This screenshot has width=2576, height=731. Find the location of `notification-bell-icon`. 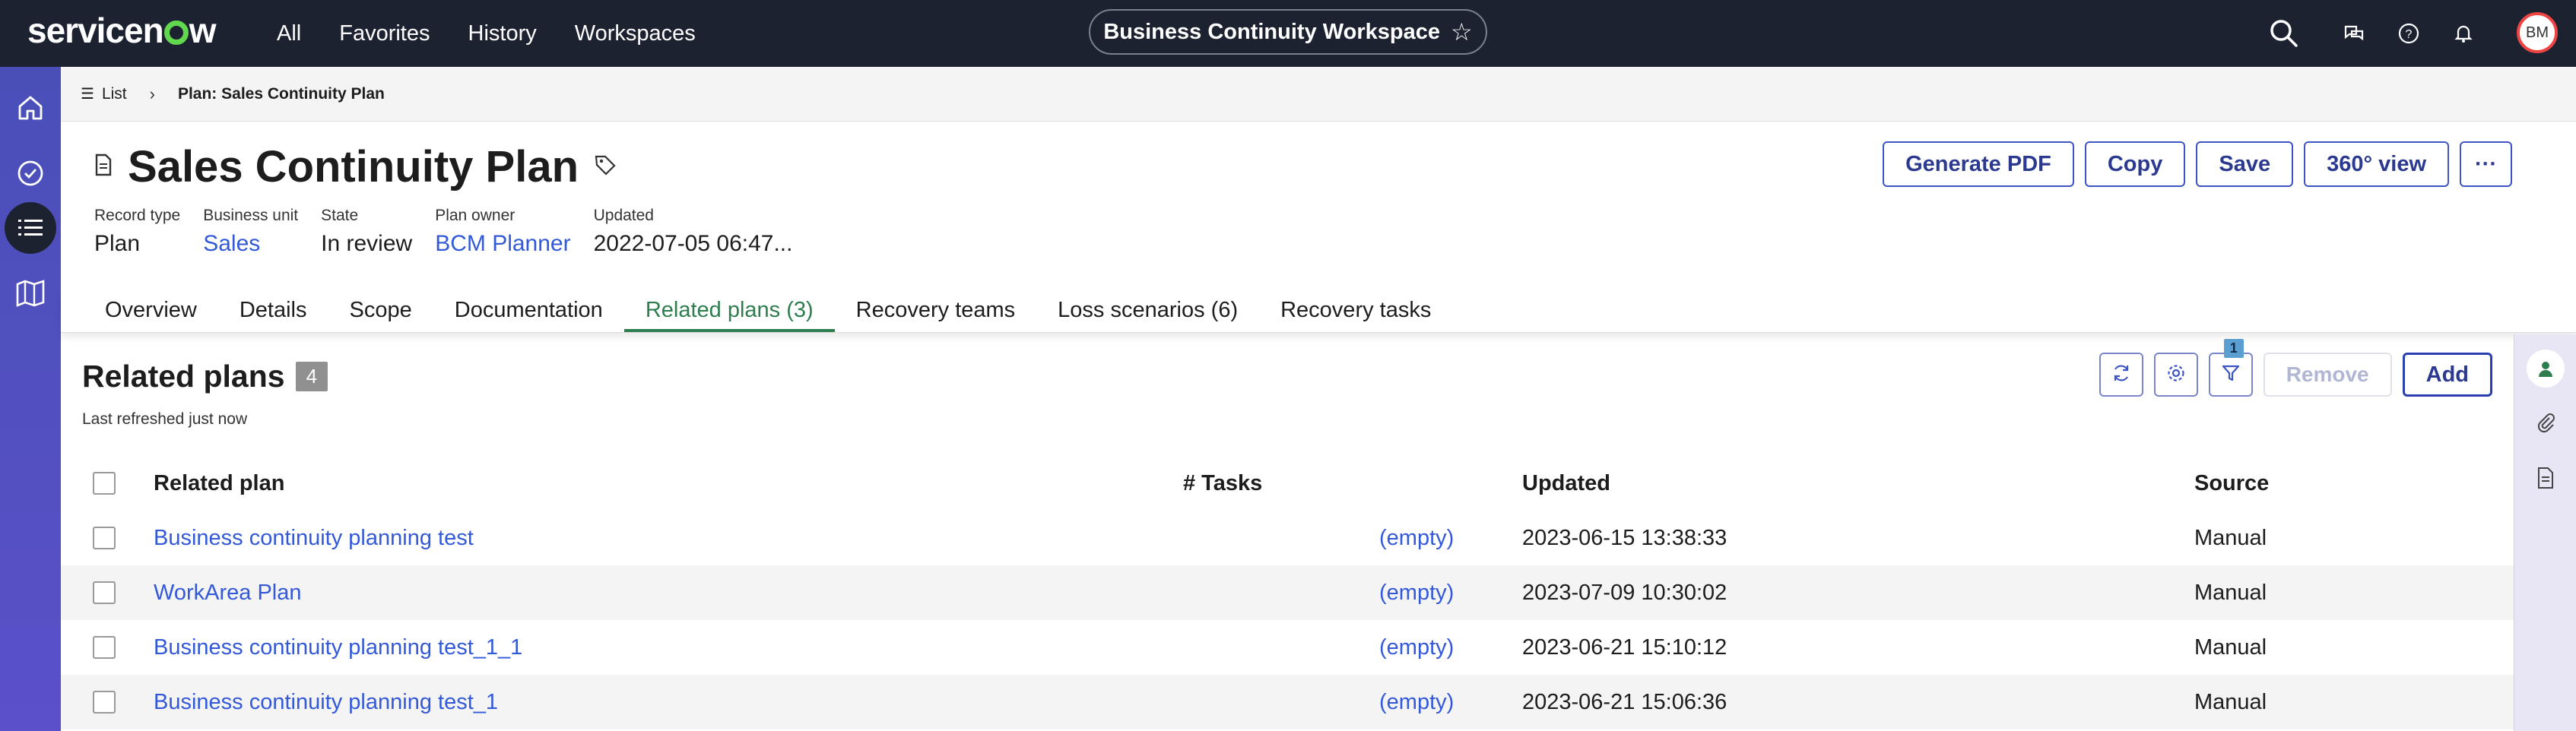

notification-bell-icon is located at coordinates (2463, 33).